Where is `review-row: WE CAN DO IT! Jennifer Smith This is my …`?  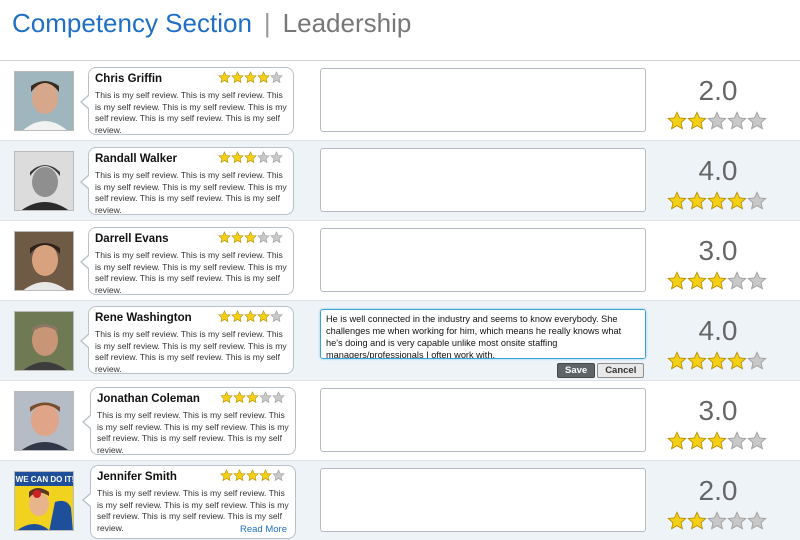 review-row: WE CAN DO IT! Jennifer Smith This is my … is located at coordinates (400, 500).